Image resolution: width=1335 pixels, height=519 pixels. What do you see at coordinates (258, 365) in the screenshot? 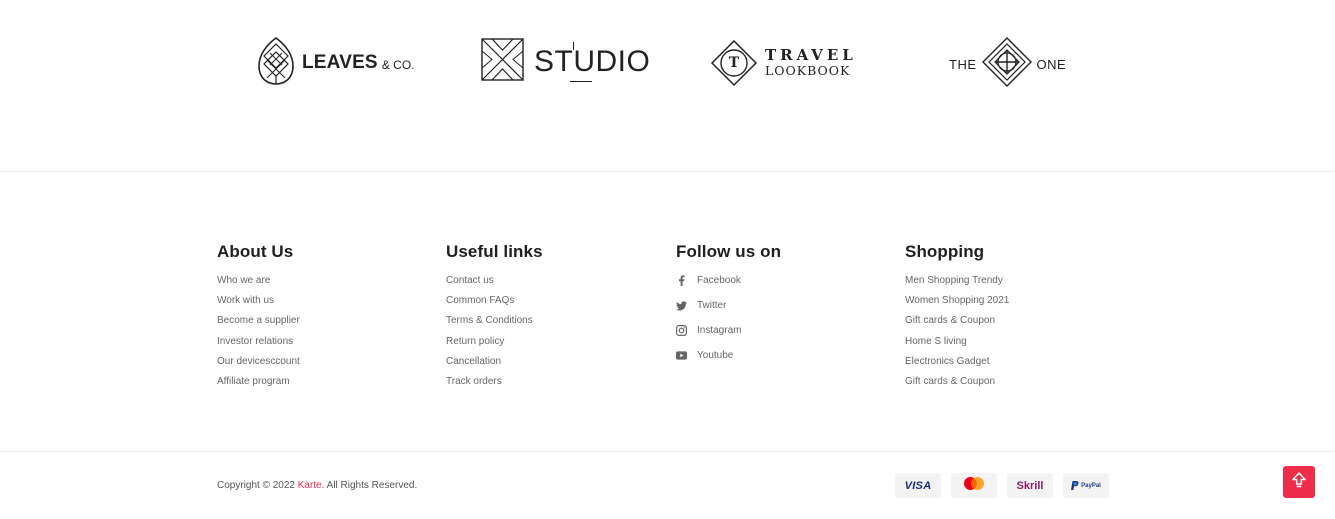
I see `footer-link: Our devicesccount` at bounding box center [258, 365].